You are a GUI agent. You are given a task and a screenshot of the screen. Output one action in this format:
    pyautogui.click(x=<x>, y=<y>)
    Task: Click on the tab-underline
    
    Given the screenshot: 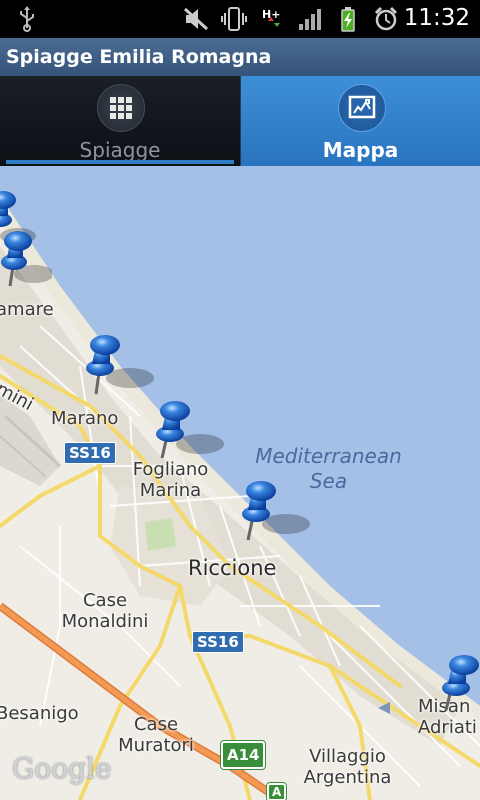 What is the action you would take?
    pyautogui.click(x=120, y=162)
    